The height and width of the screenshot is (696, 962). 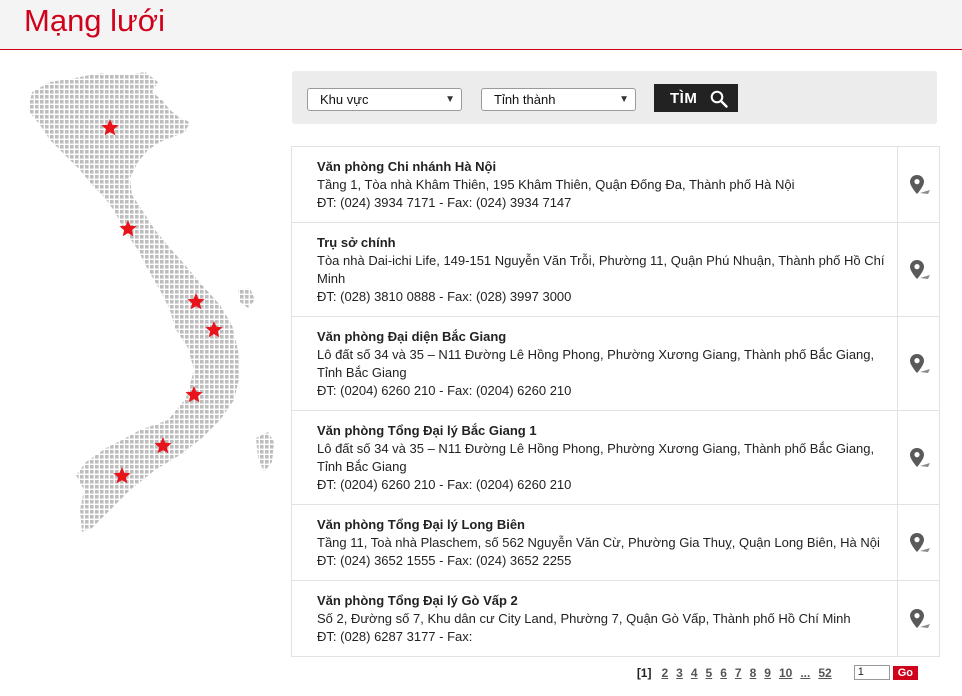 What do you see at coordinates (525, 99) in the screenshot?
I see `province-select-value: Tỉnh thành` at bounding box center [525, 99].